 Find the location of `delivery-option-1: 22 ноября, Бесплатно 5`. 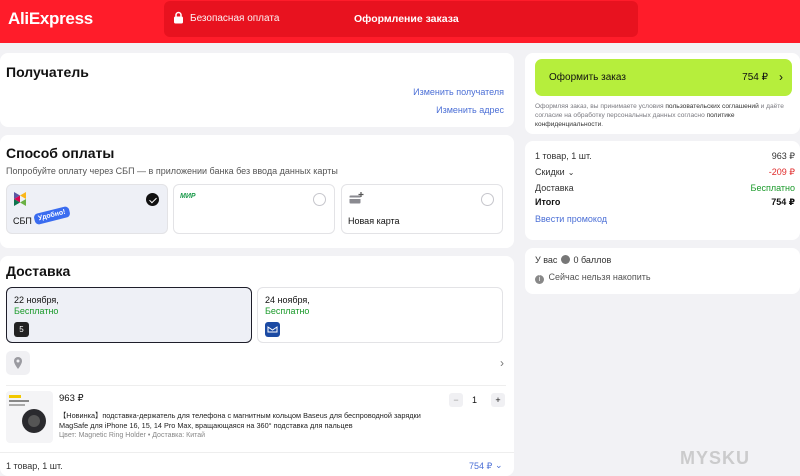

delivery-option-1: 22 ноября, Бесплатно 5 is located at coordinates (129, 315).